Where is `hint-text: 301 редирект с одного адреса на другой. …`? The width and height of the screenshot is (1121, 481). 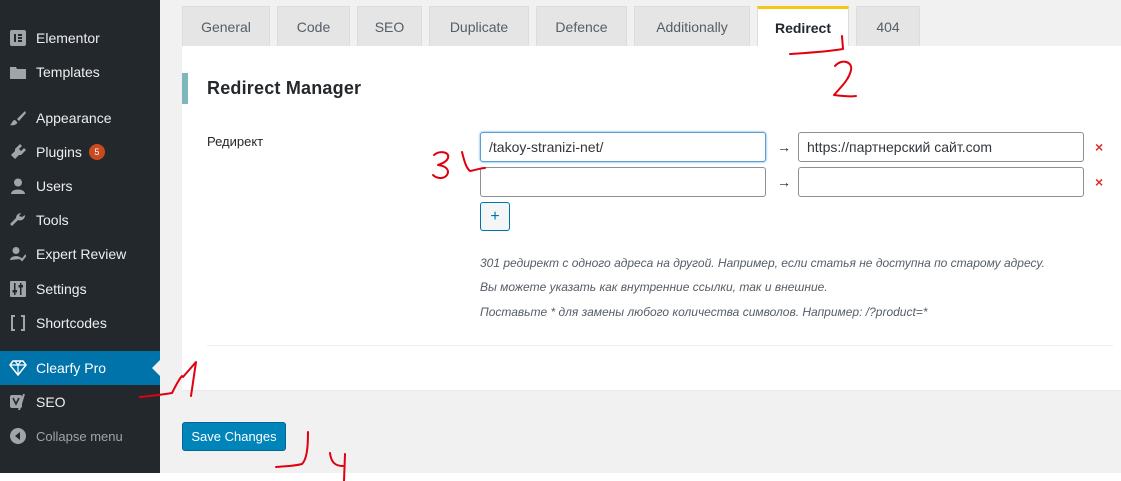 hint-text: 301 редирект с одного адреса на другой. … is located at coordinates (762, 263).